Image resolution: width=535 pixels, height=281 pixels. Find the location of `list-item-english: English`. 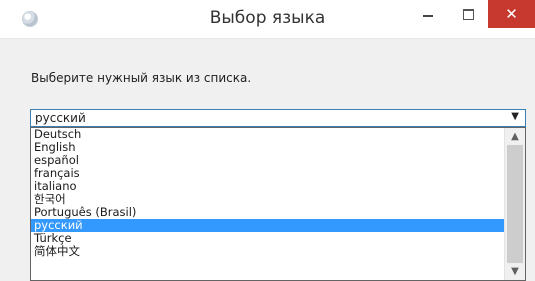

list-item-english: English is located at coordinates (268, 147).